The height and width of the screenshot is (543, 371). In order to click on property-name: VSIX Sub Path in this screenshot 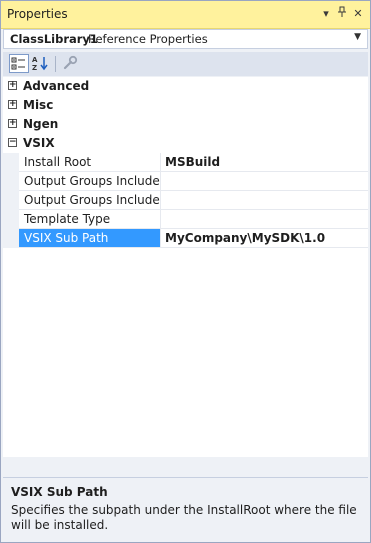, I will do `click(90, 238)`.